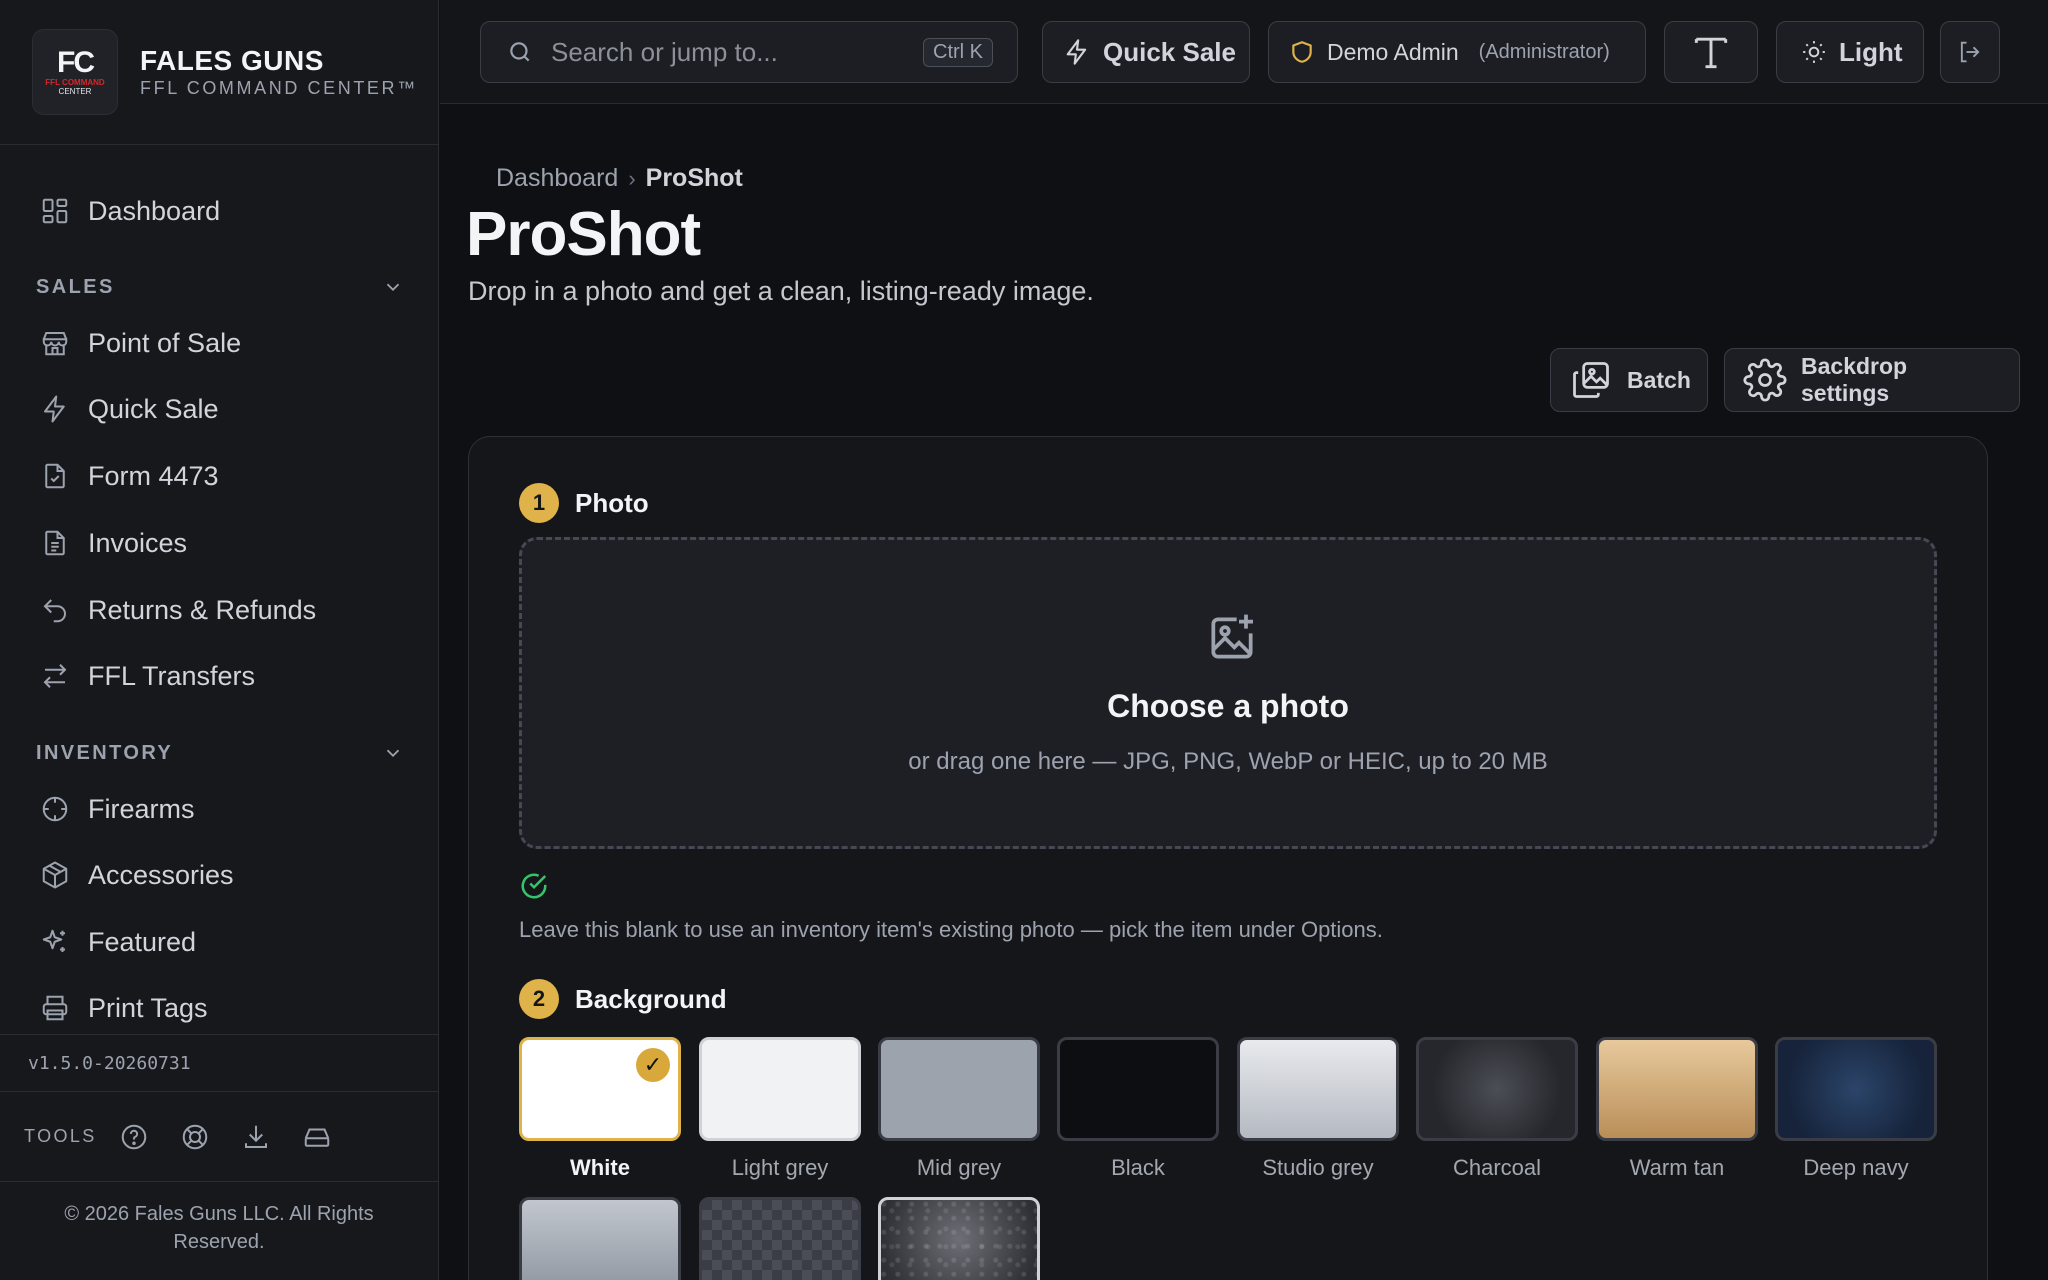  What do you see at coordinates (1659, 379) in the screenshot?
I see `batch-label: Batch` at bounding box center [1659, 379].